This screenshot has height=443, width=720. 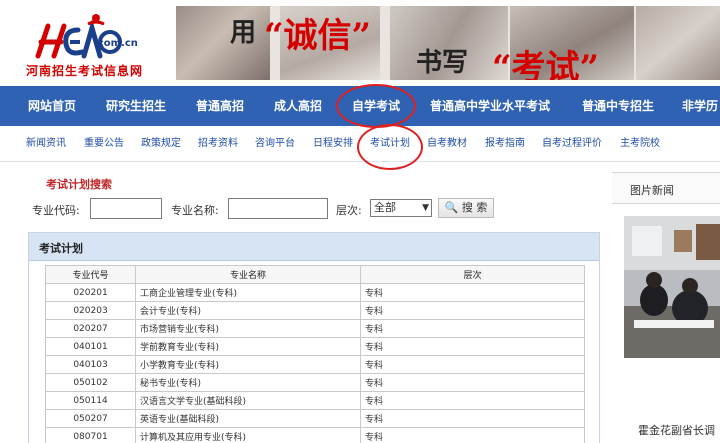 What do you see at coordinates (700, 106) in the screenshot?
I see `nav-non-degree: 非学历` at bounding box center [700, 106].